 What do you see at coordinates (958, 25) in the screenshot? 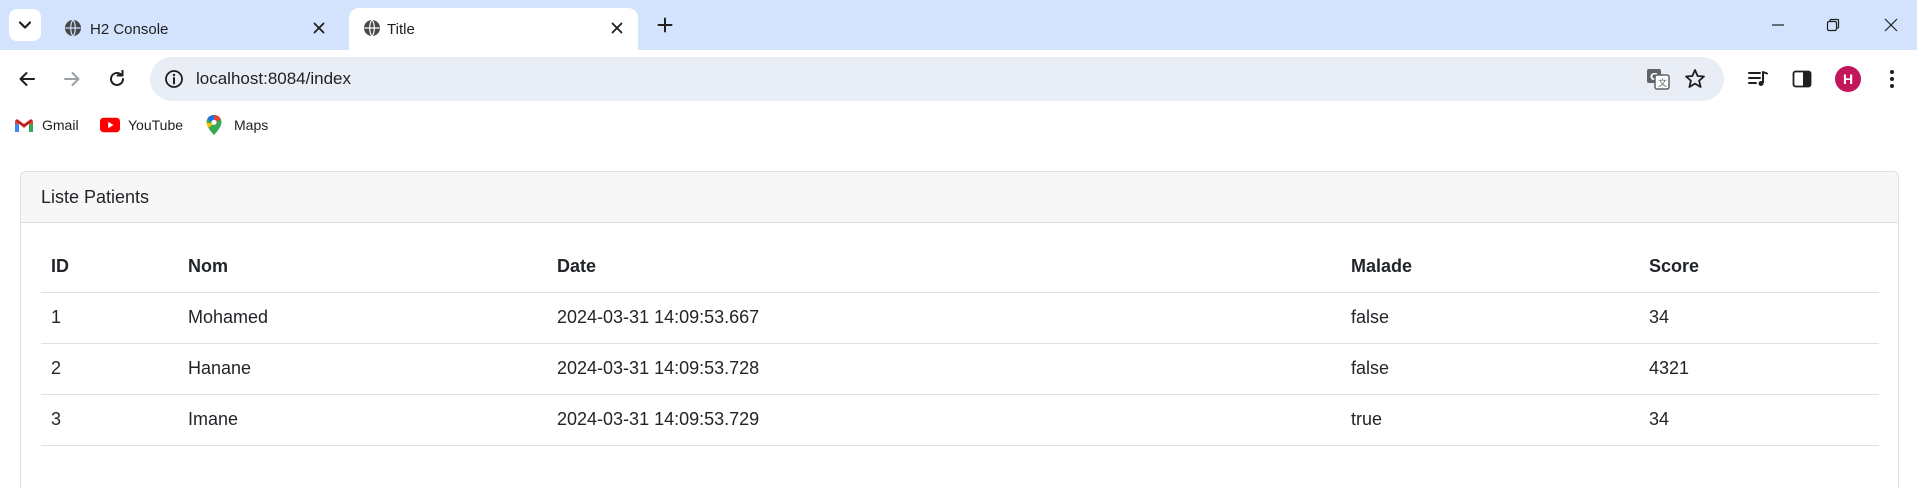
I see `tab-strip: H2 Console Title` at bounding box center [958, 25].